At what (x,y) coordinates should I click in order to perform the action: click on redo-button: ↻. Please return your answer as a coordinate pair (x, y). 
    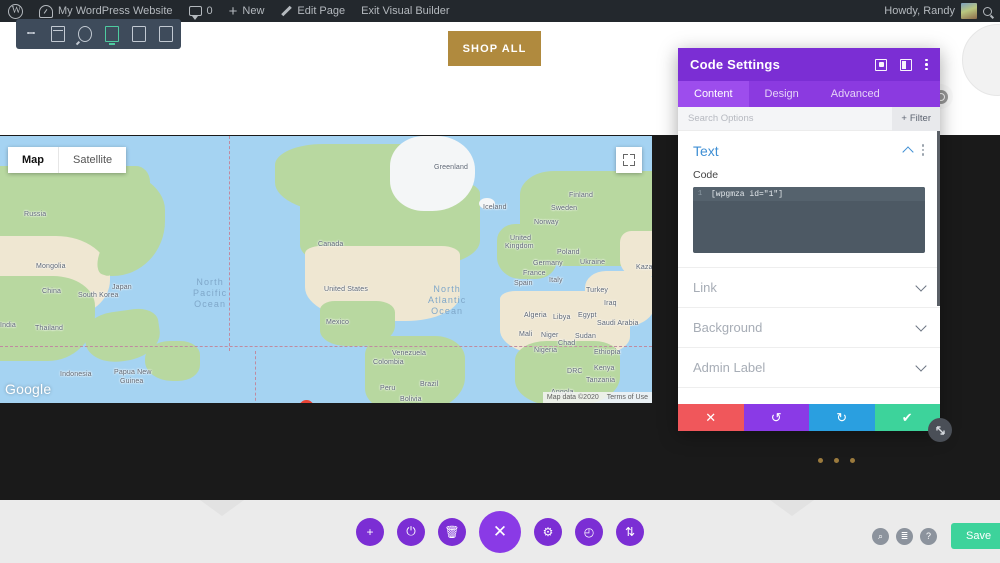
    Looking at the image, I should click on (842, 417).